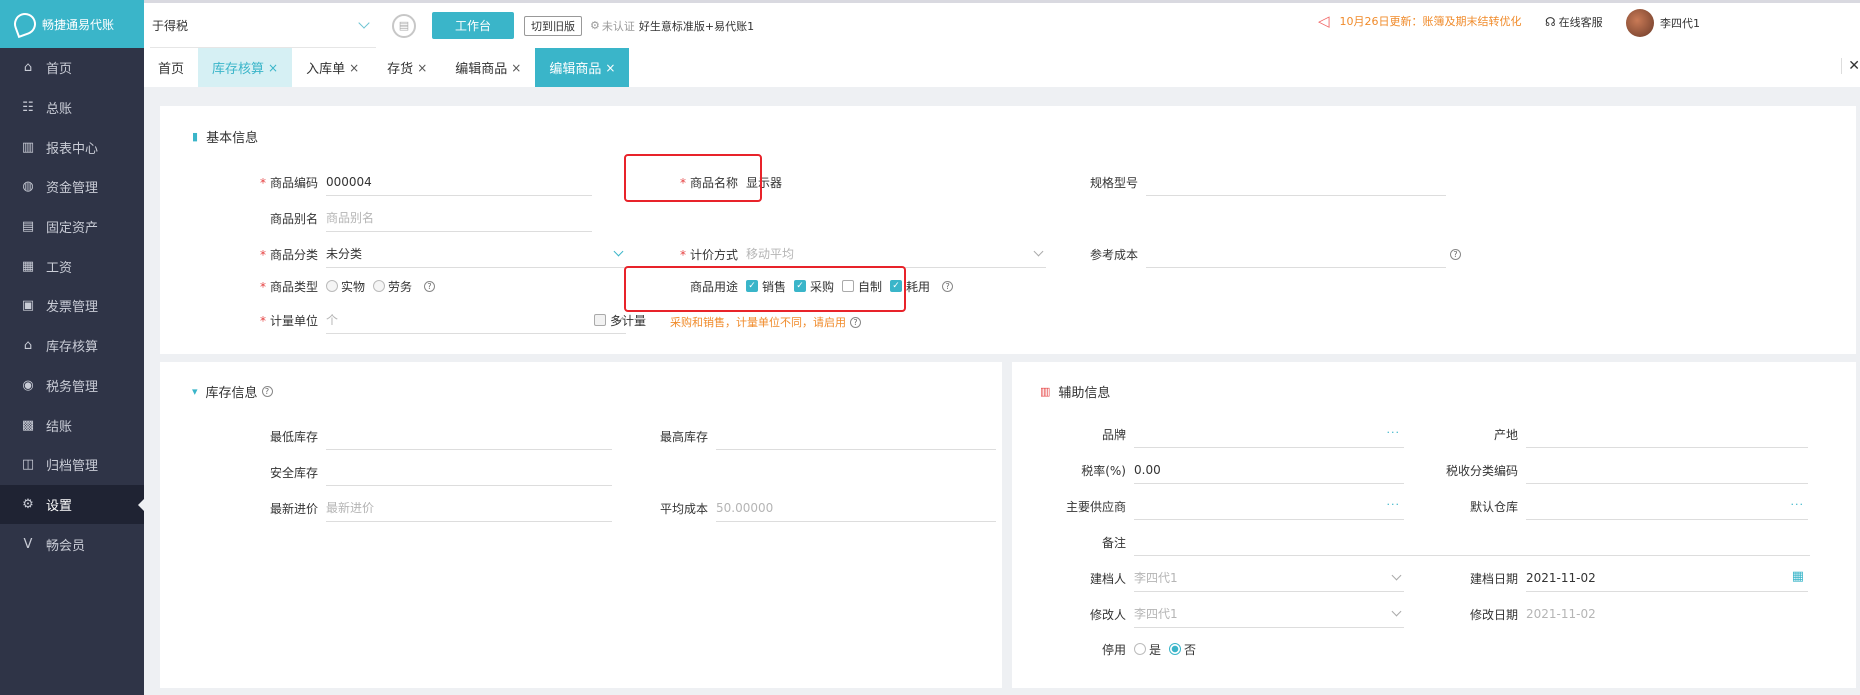 Image resolution: width=1860 pixels, height=695 pixels. What do you see at coordinates (620, 320) in the screenshot?
I see `multi-unit-checkbox: 多计量` at bounding box center [620, 320].